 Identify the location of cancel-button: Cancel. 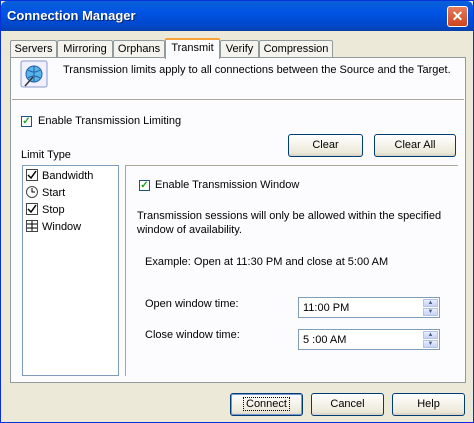
(347, 404).